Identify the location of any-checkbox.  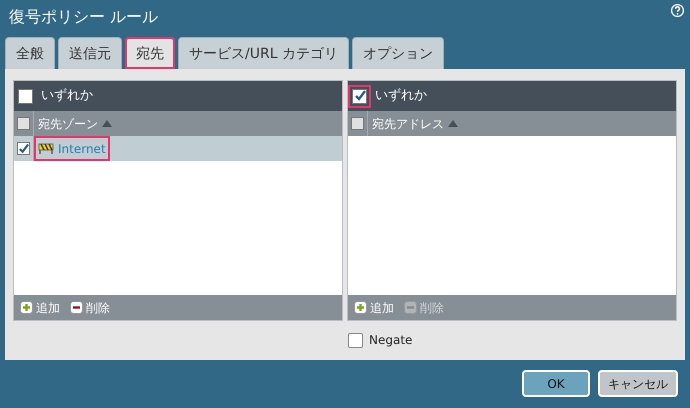
(359, 96).